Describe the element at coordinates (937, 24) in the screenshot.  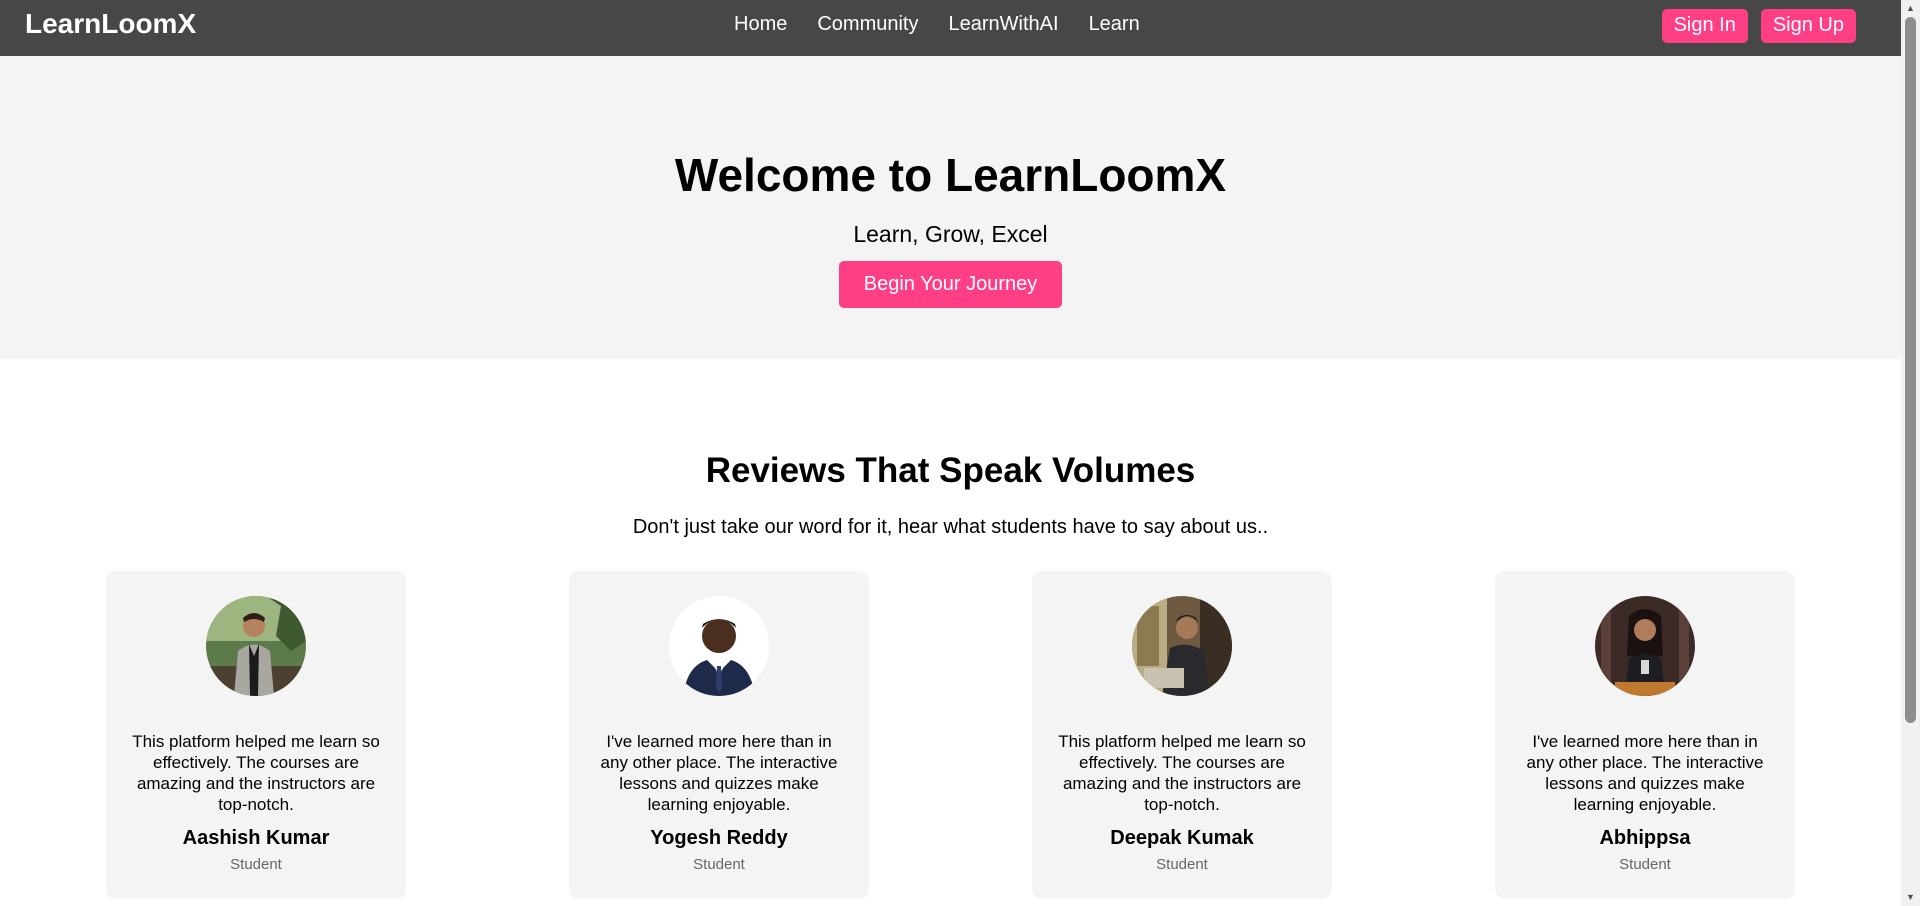
I see `nav-links: Home Community LearnWithAI Learn` at that location.